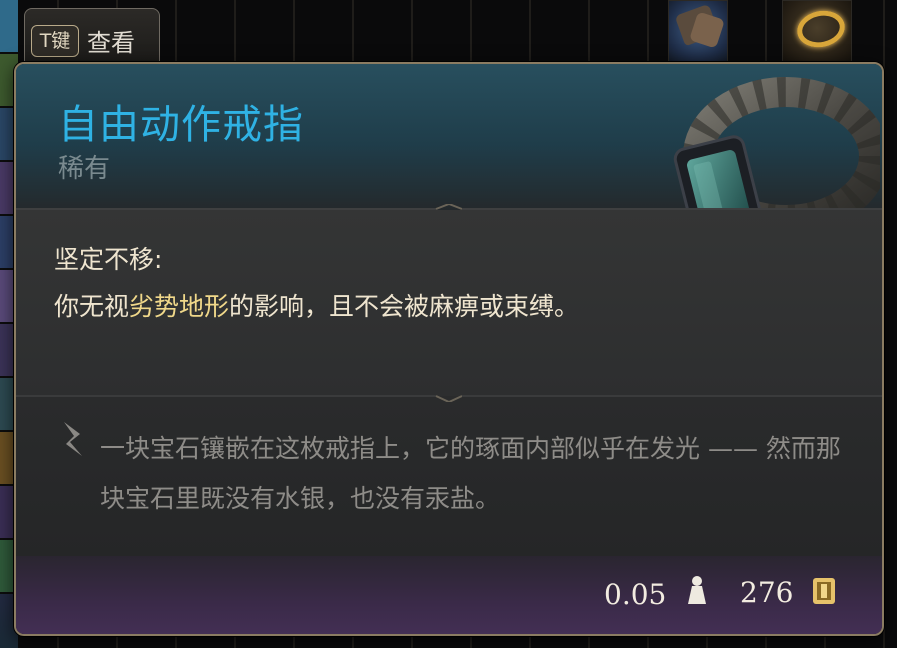 The image size is (897, 648). Describe the element at coordinates (767, 592) in the screenshot. I see `price-value: 276` at that location.